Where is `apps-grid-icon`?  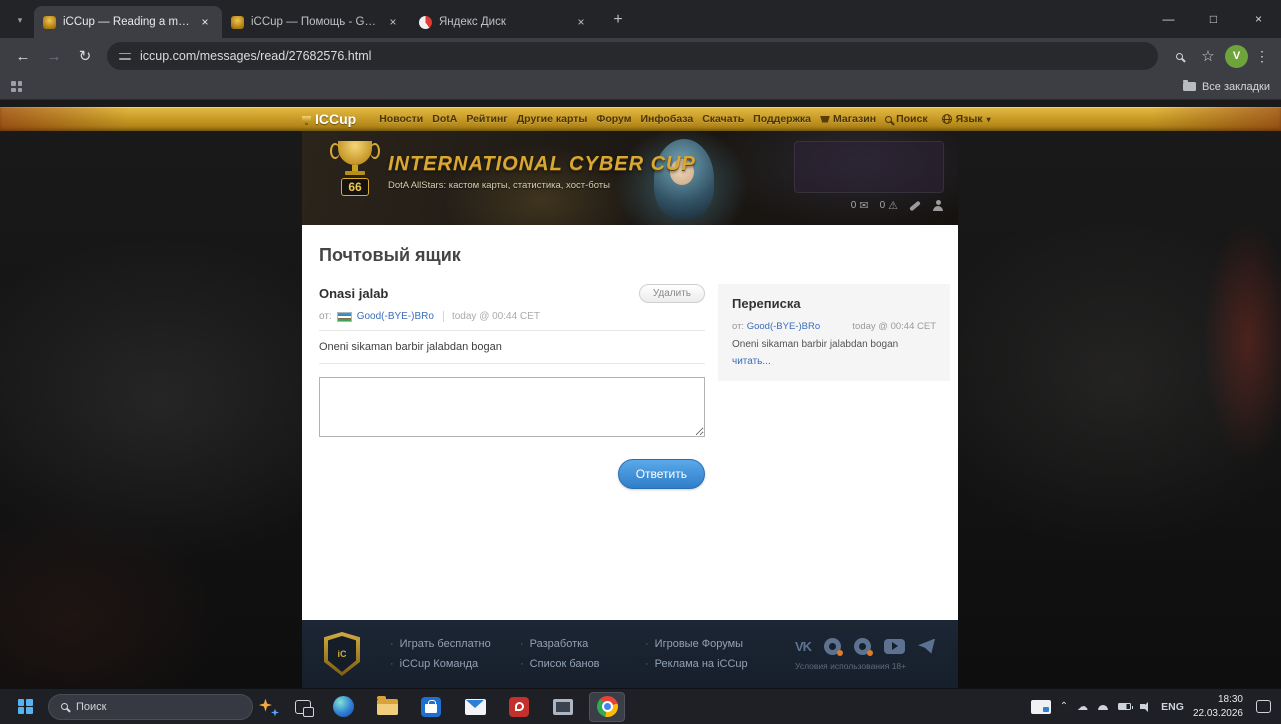 apps-grid-icon is located at coordinates (16, 86).